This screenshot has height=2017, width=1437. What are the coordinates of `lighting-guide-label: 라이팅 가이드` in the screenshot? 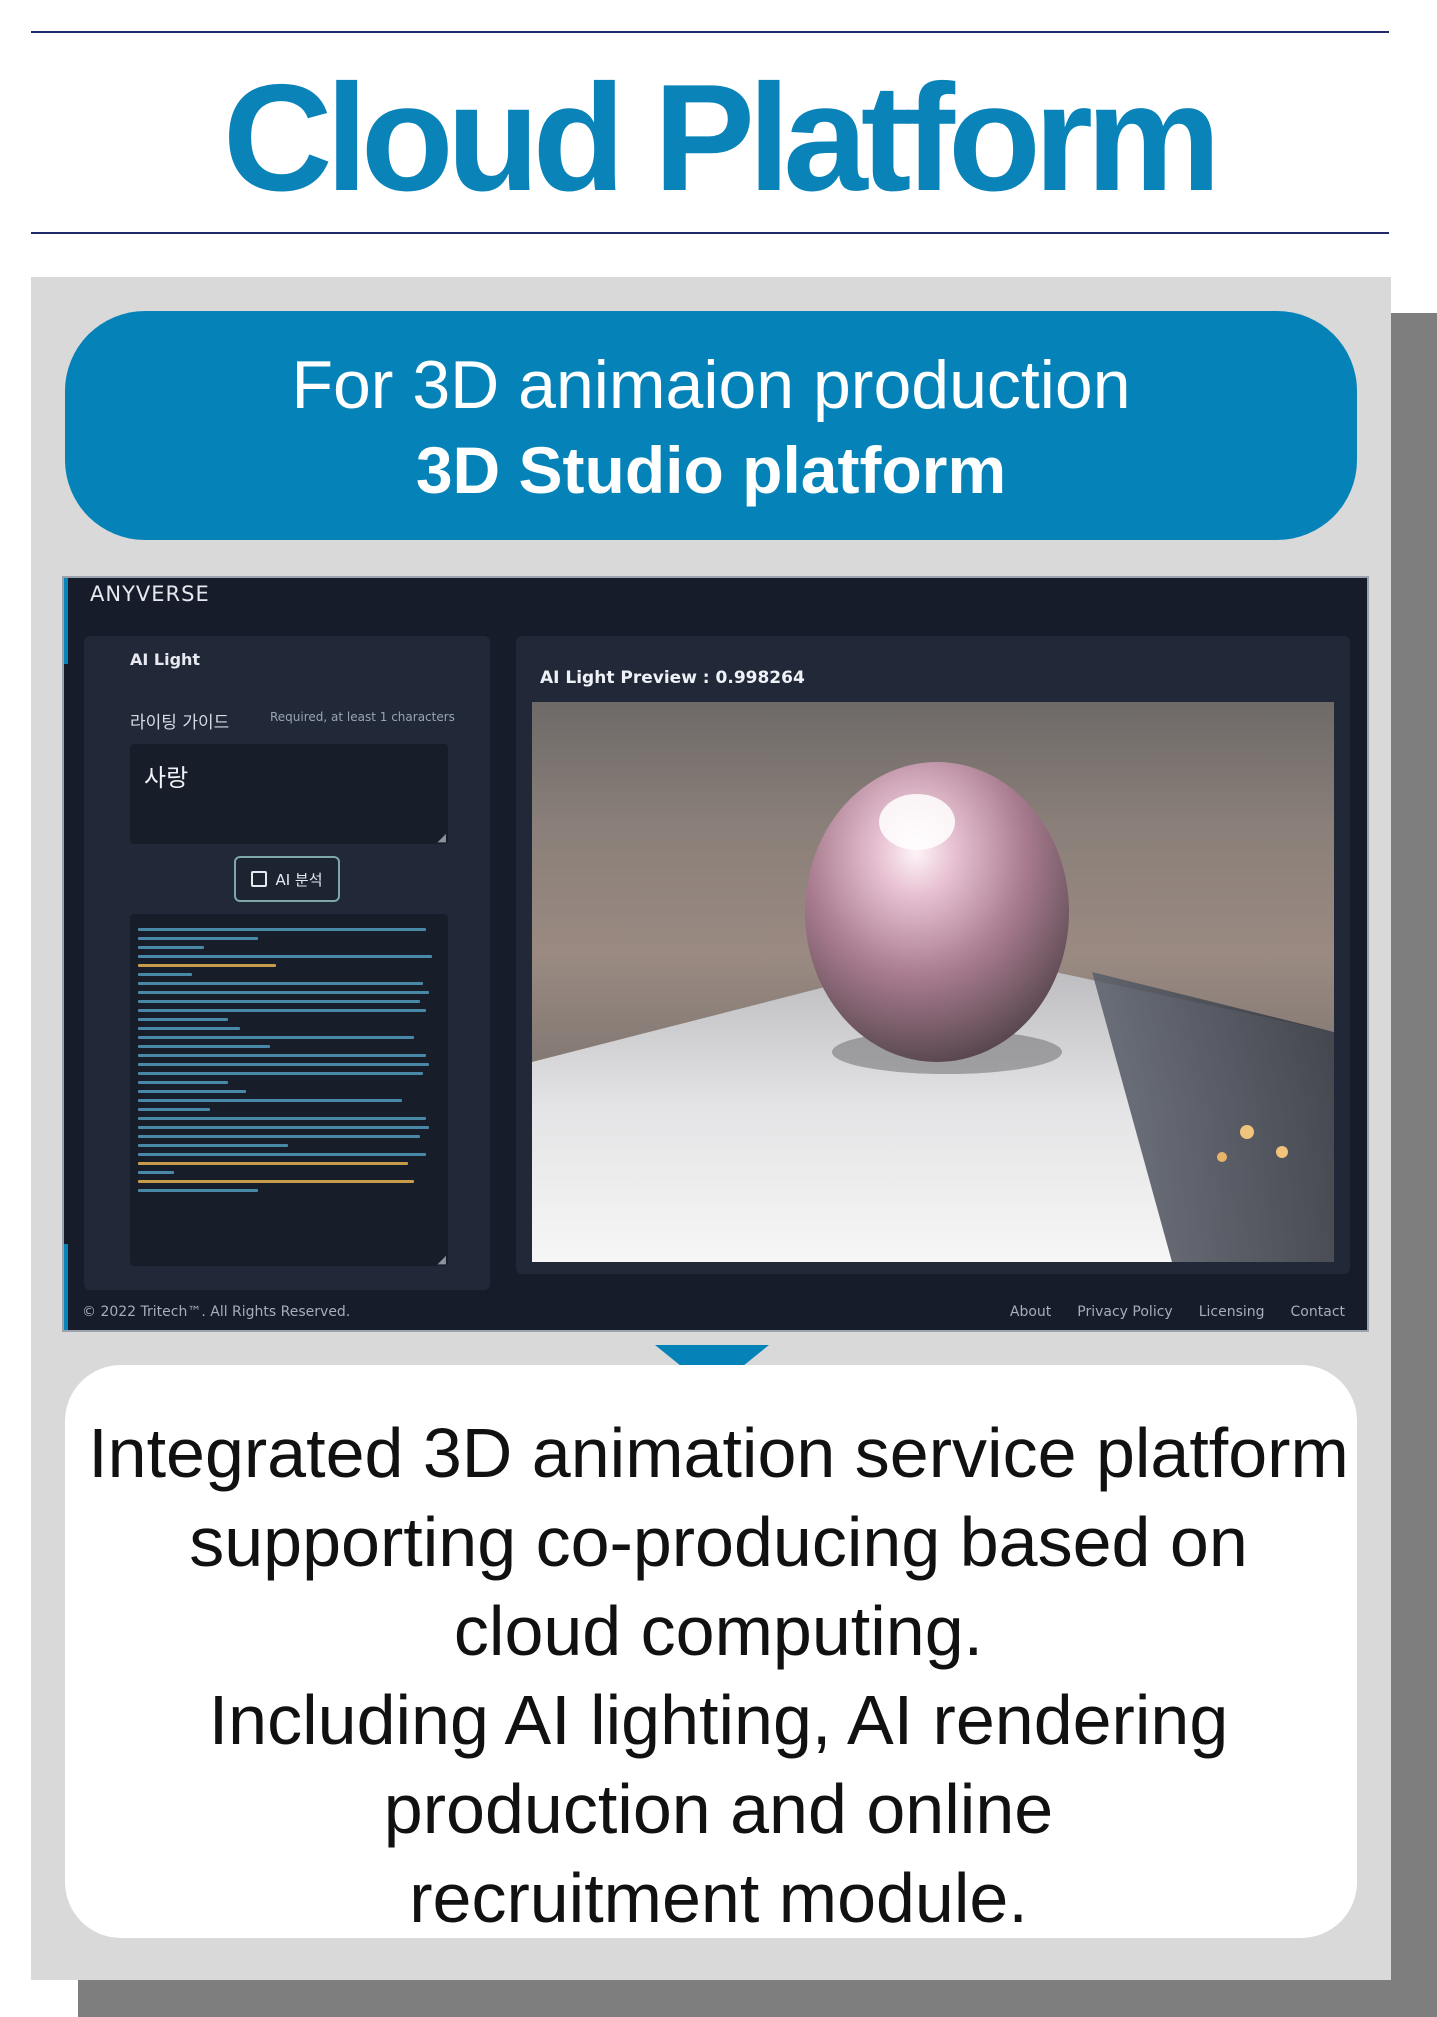 It's located at (180, 723).